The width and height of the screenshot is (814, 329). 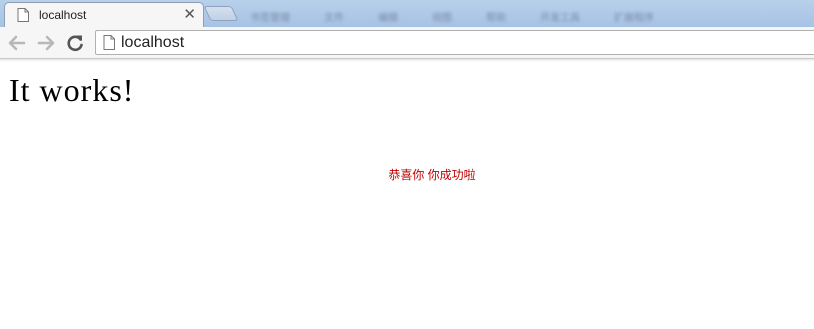 I want to click on blurred-background-text: 书签管理 文件 编辑 视图 帮助 开发工具 扩展程序, so click(x=469, y=16).